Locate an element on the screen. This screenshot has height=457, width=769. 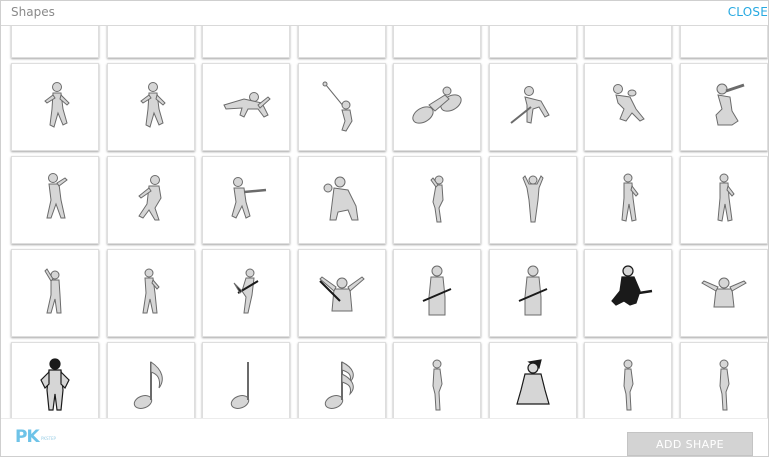
field-hockey-icon is located at coordinates (529, 105).